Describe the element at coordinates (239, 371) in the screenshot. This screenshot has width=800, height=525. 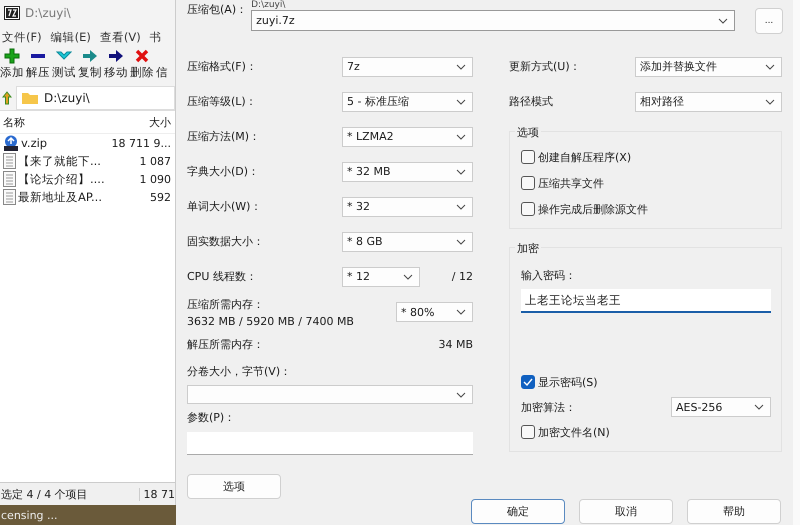
I see `field-label: 分卷大小，字节(V)：` at that location.